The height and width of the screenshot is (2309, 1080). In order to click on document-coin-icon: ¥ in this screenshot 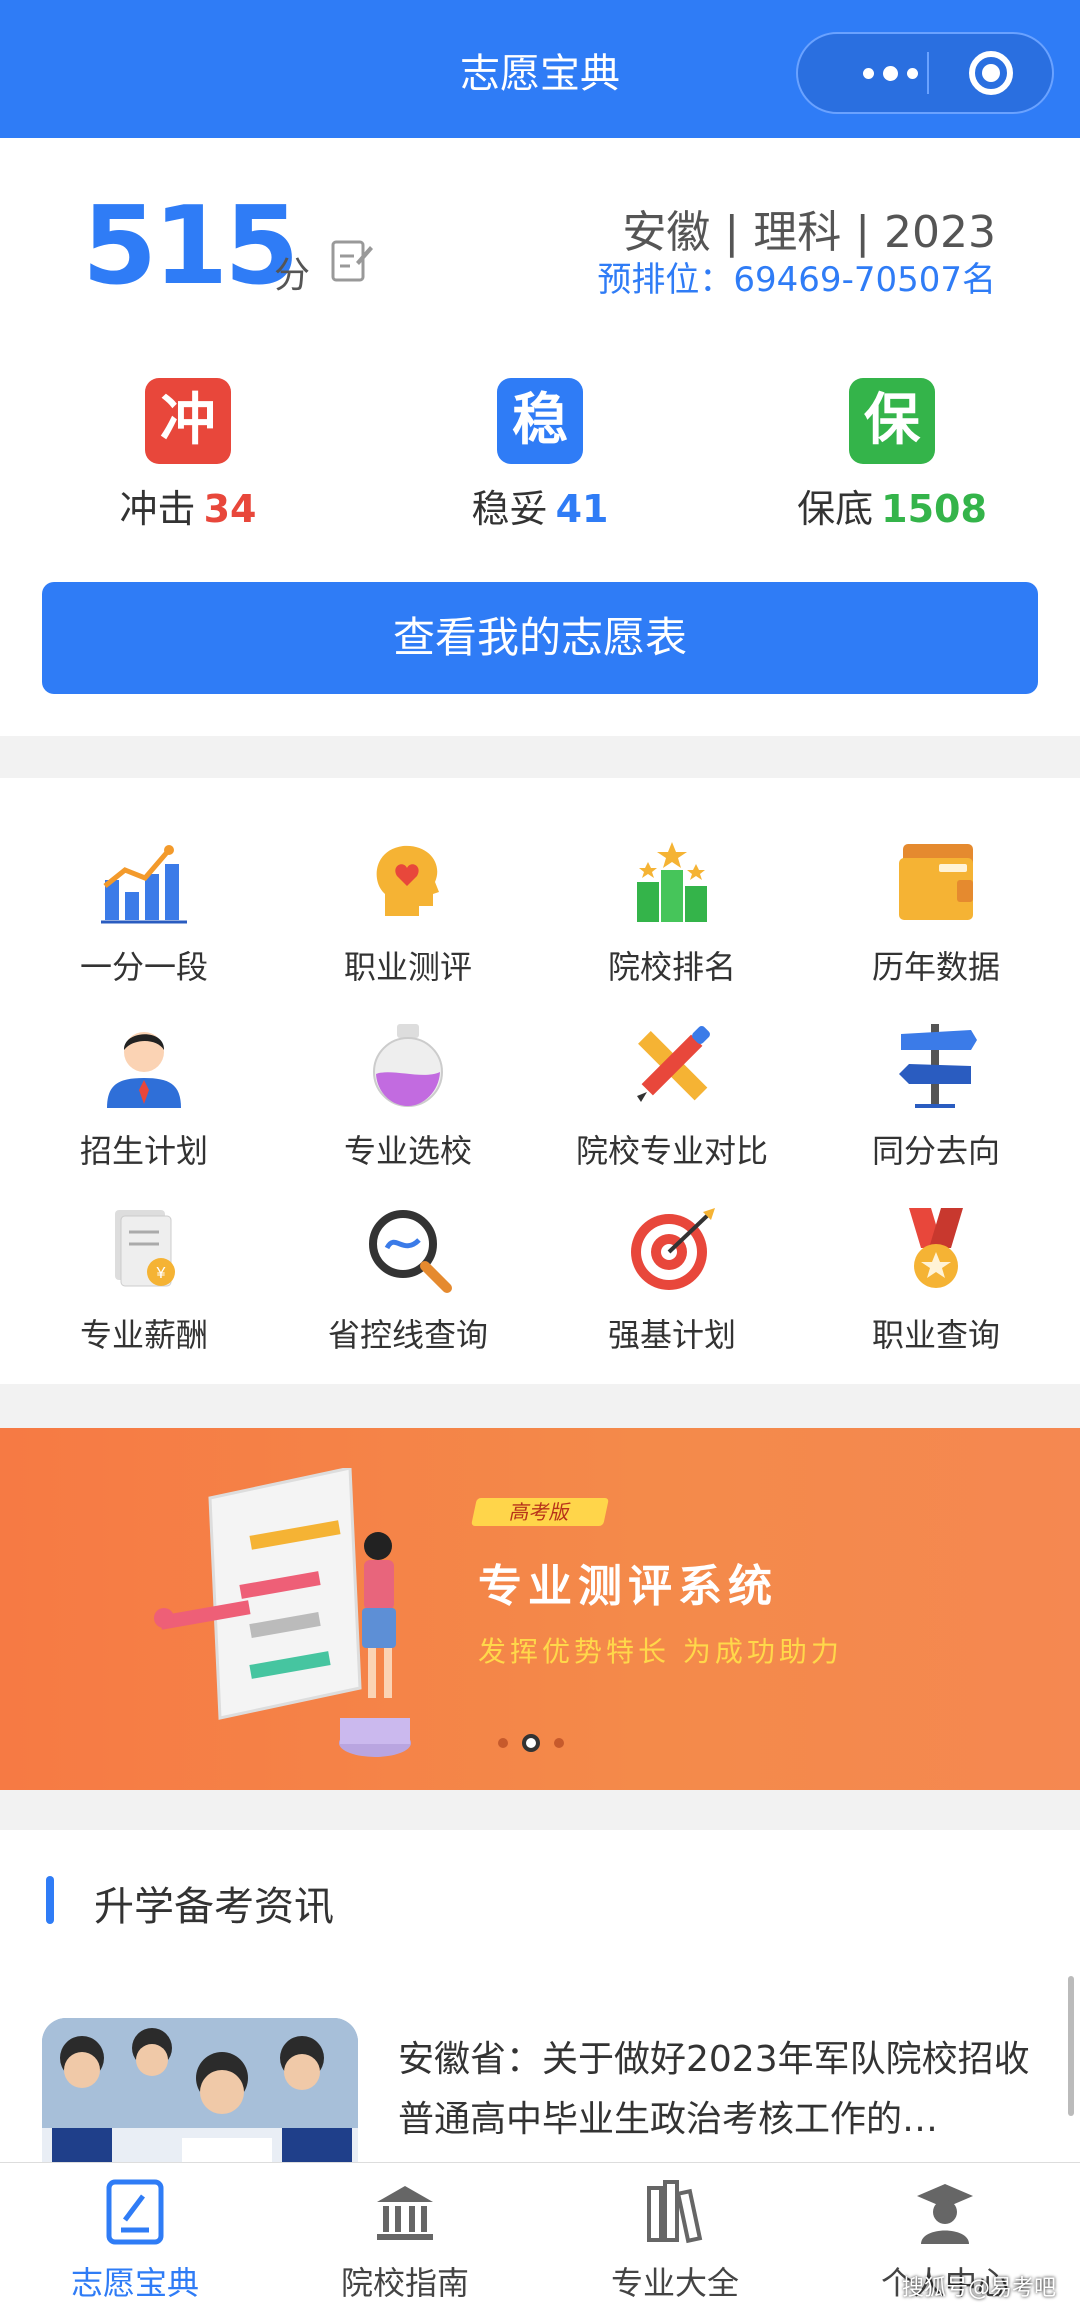, I will do `click(145, 1248)`.